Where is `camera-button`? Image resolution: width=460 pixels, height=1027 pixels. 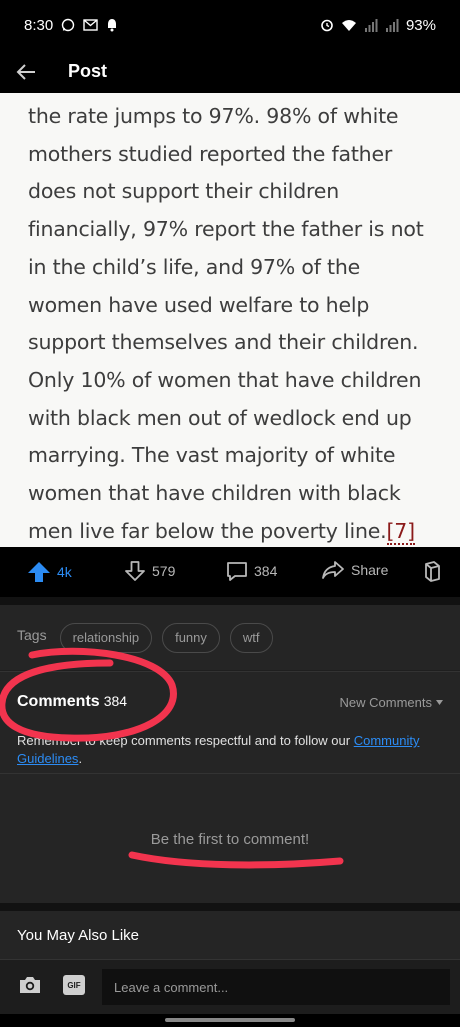
camera-button is located at coordinates (30, 987).